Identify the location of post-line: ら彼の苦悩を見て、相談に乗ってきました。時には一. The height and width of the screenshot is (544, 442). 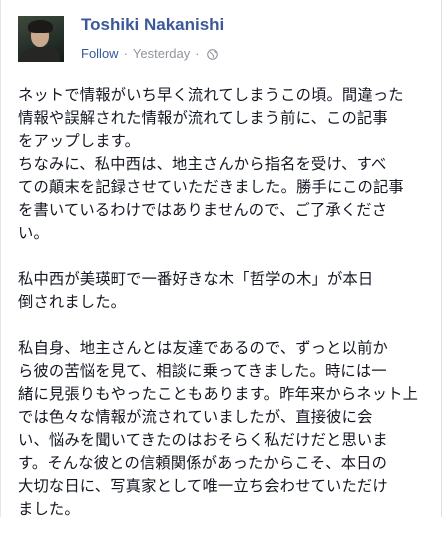
(202, 371).